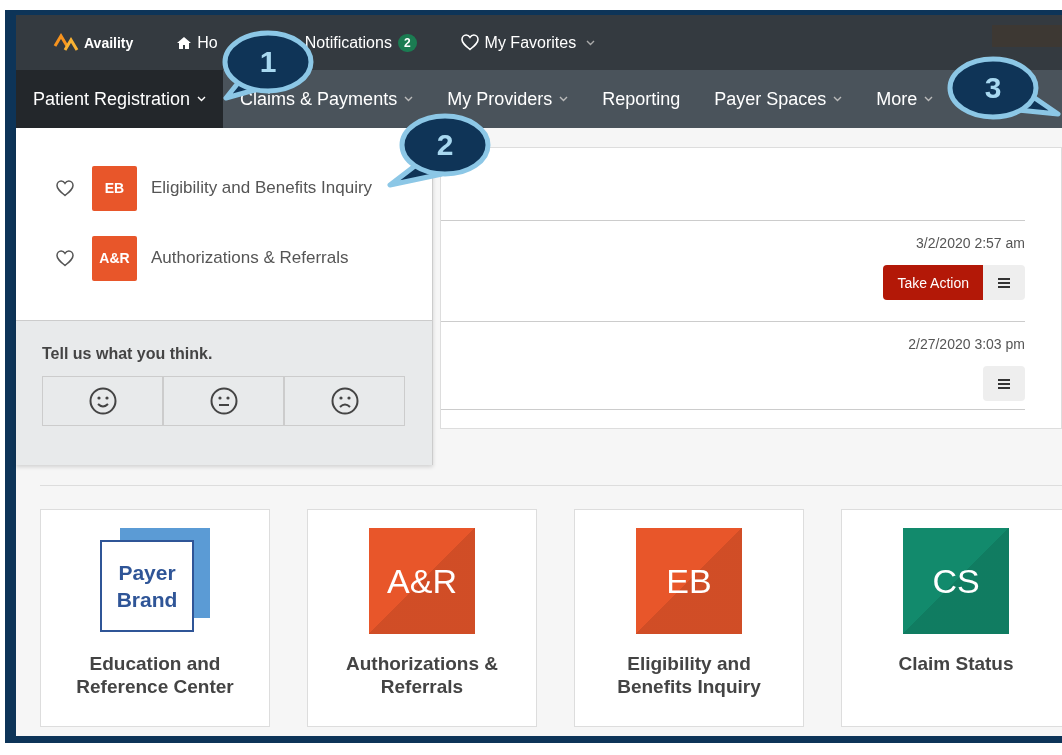 The height and width of the screenshot is (755, 1062). Describe the element at coordinates (641, 99) in the screenshot. I see `nav-tab: Reporting` at that location.